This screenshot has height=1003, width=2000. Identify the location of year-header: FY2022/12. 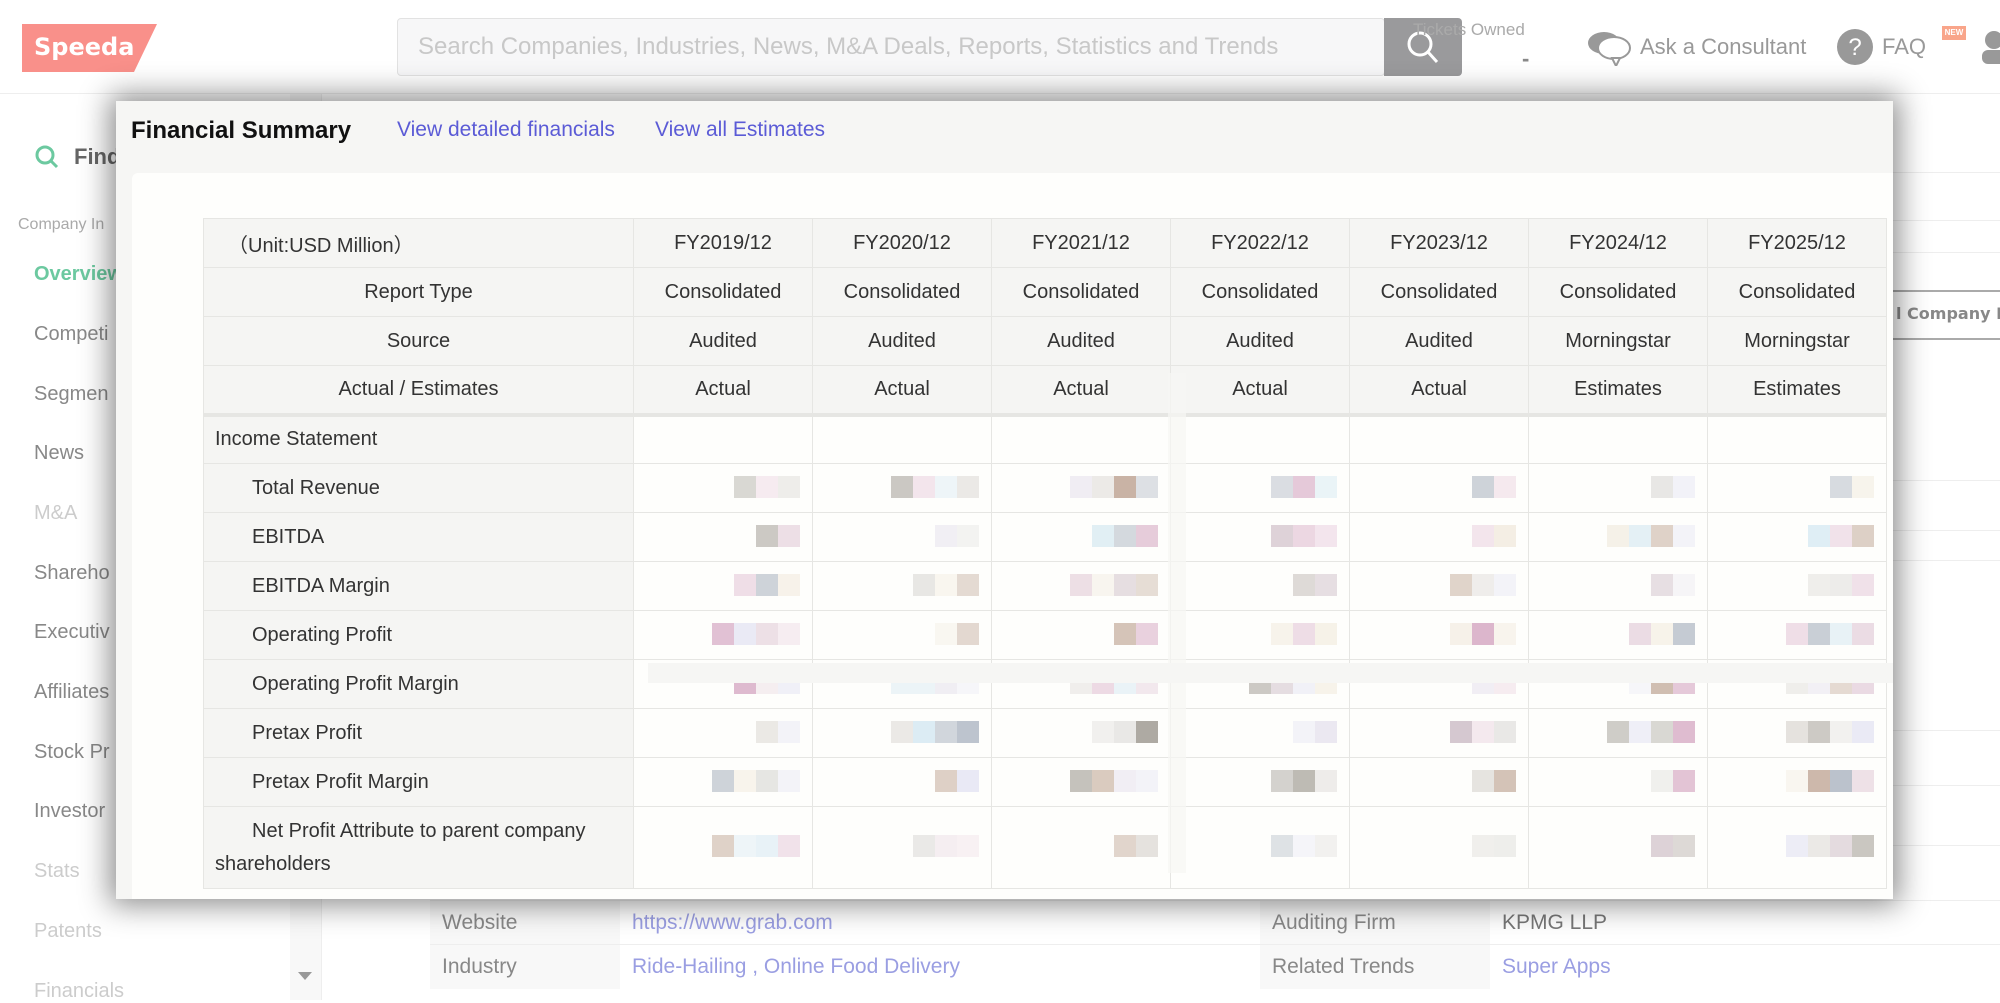
(1260, 243).